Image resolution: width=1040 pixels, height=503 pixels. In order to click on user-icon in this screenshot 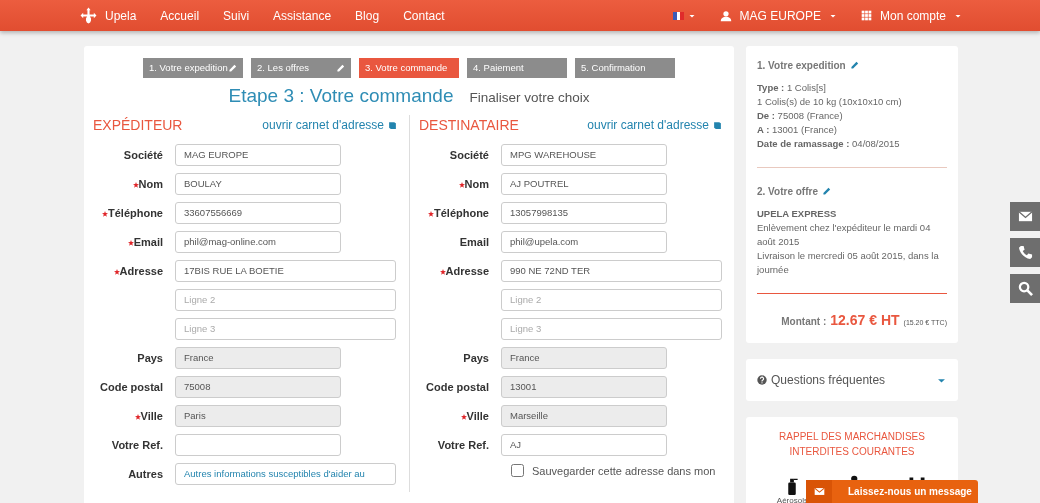, I will do `click(725, 15)`.